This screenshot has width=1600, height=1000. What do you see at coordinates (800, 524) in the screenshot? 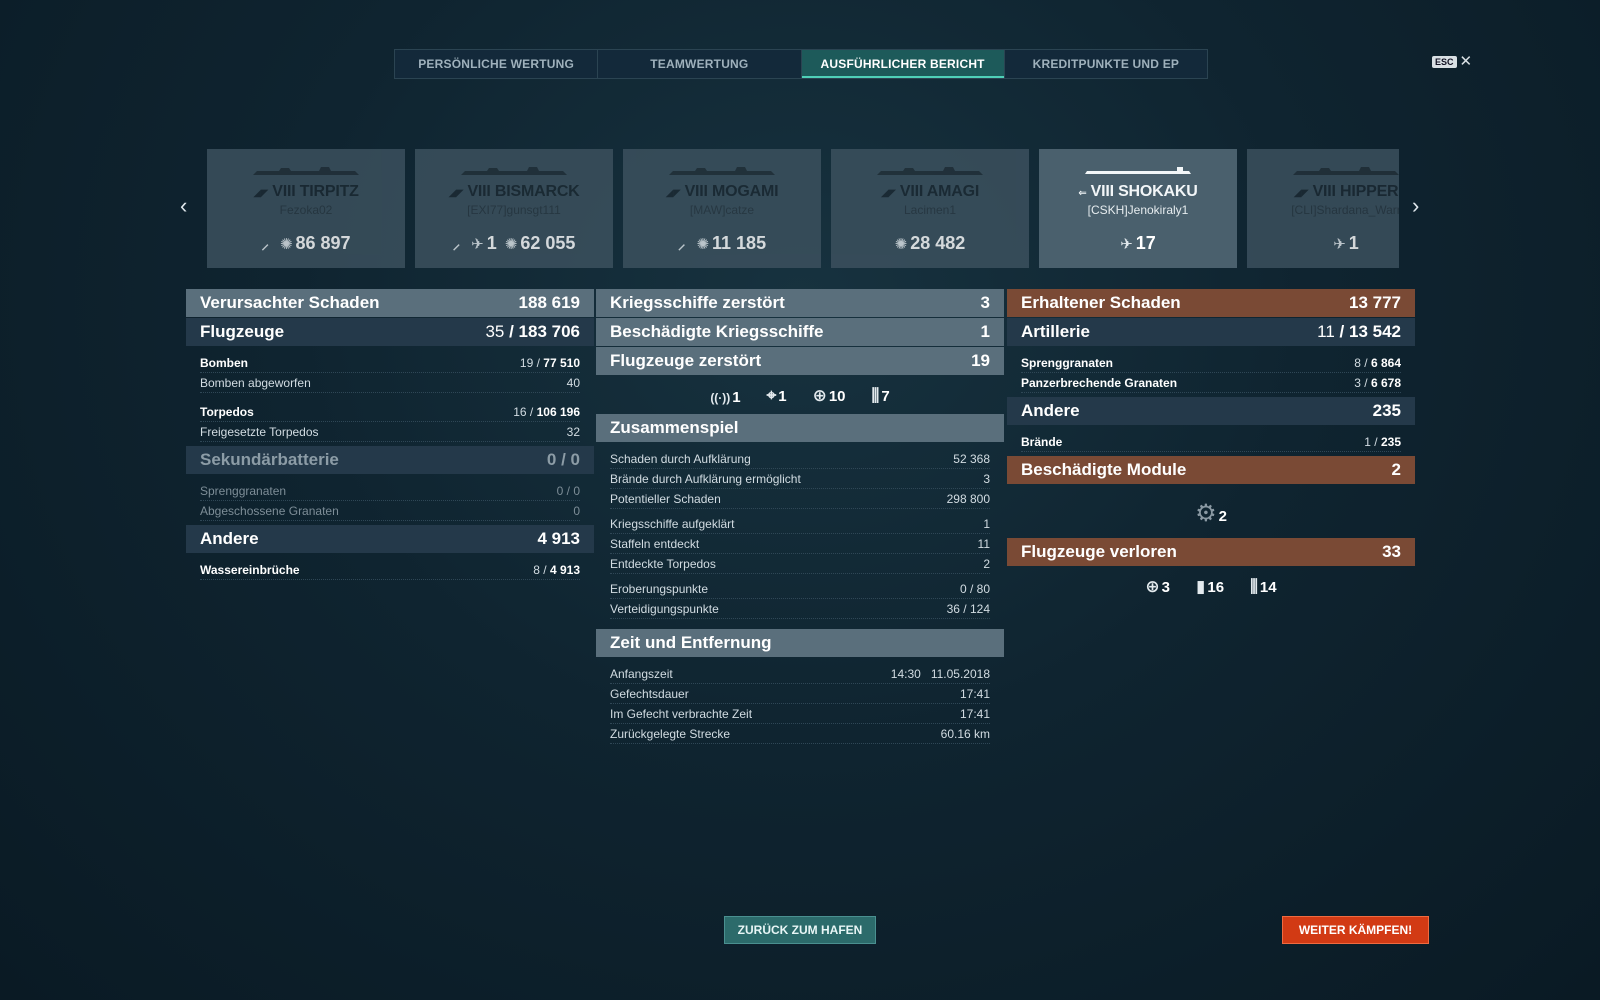
I see `table-row: Kriegsschiffe aufgeklärt 1` at bounding box center [800, 524].